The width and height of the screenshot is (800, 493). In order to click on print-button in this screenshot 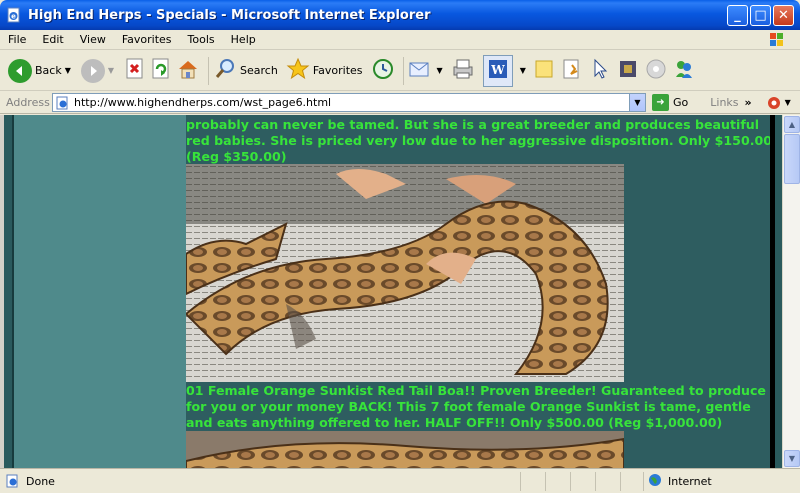, I will do `click(463, 71)`.